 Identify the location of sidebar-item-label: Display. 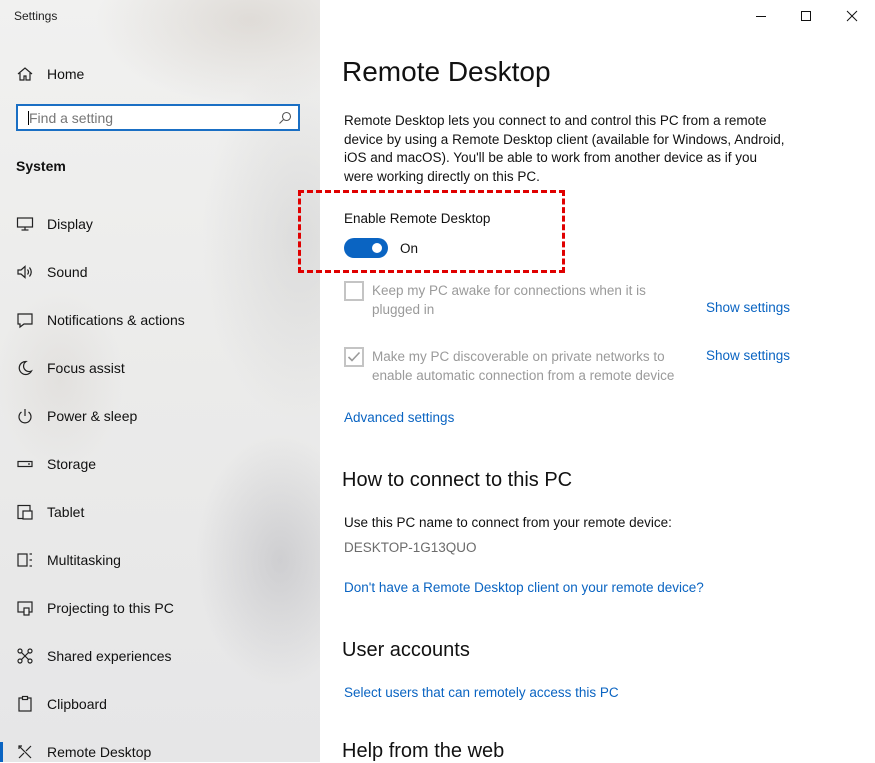
(70, 224).